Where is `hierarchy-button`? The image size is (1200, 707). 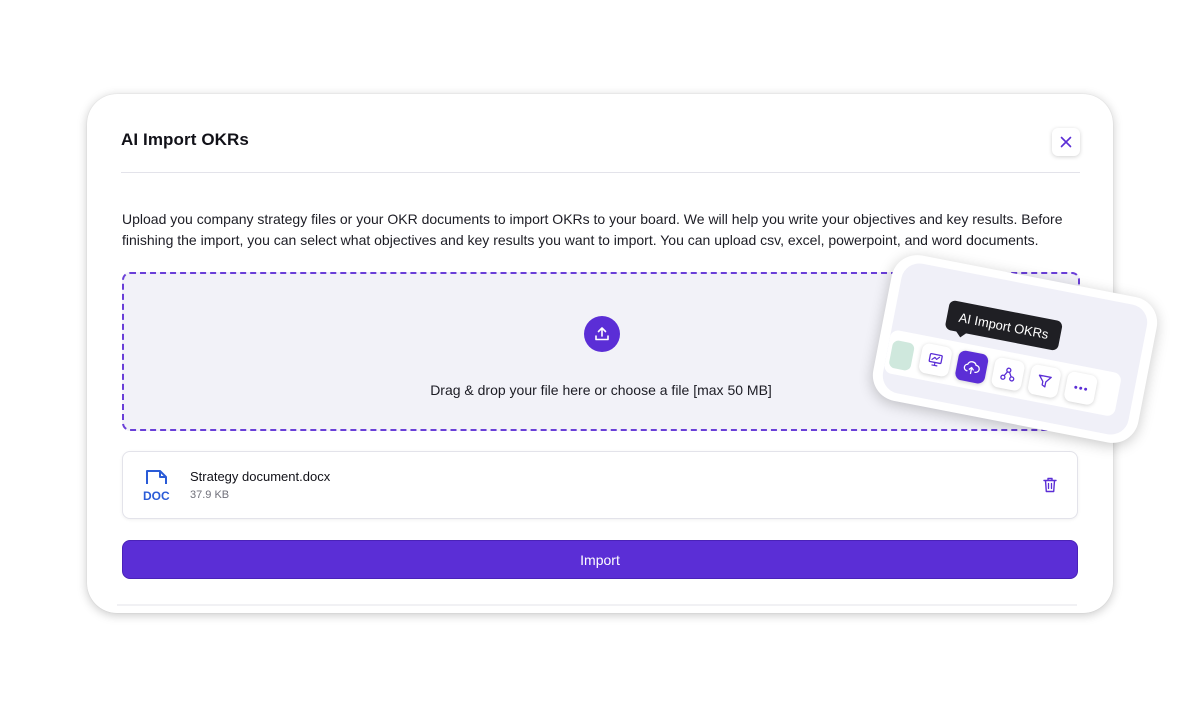
hierarchy-button is located at coordinates (1008, 374).